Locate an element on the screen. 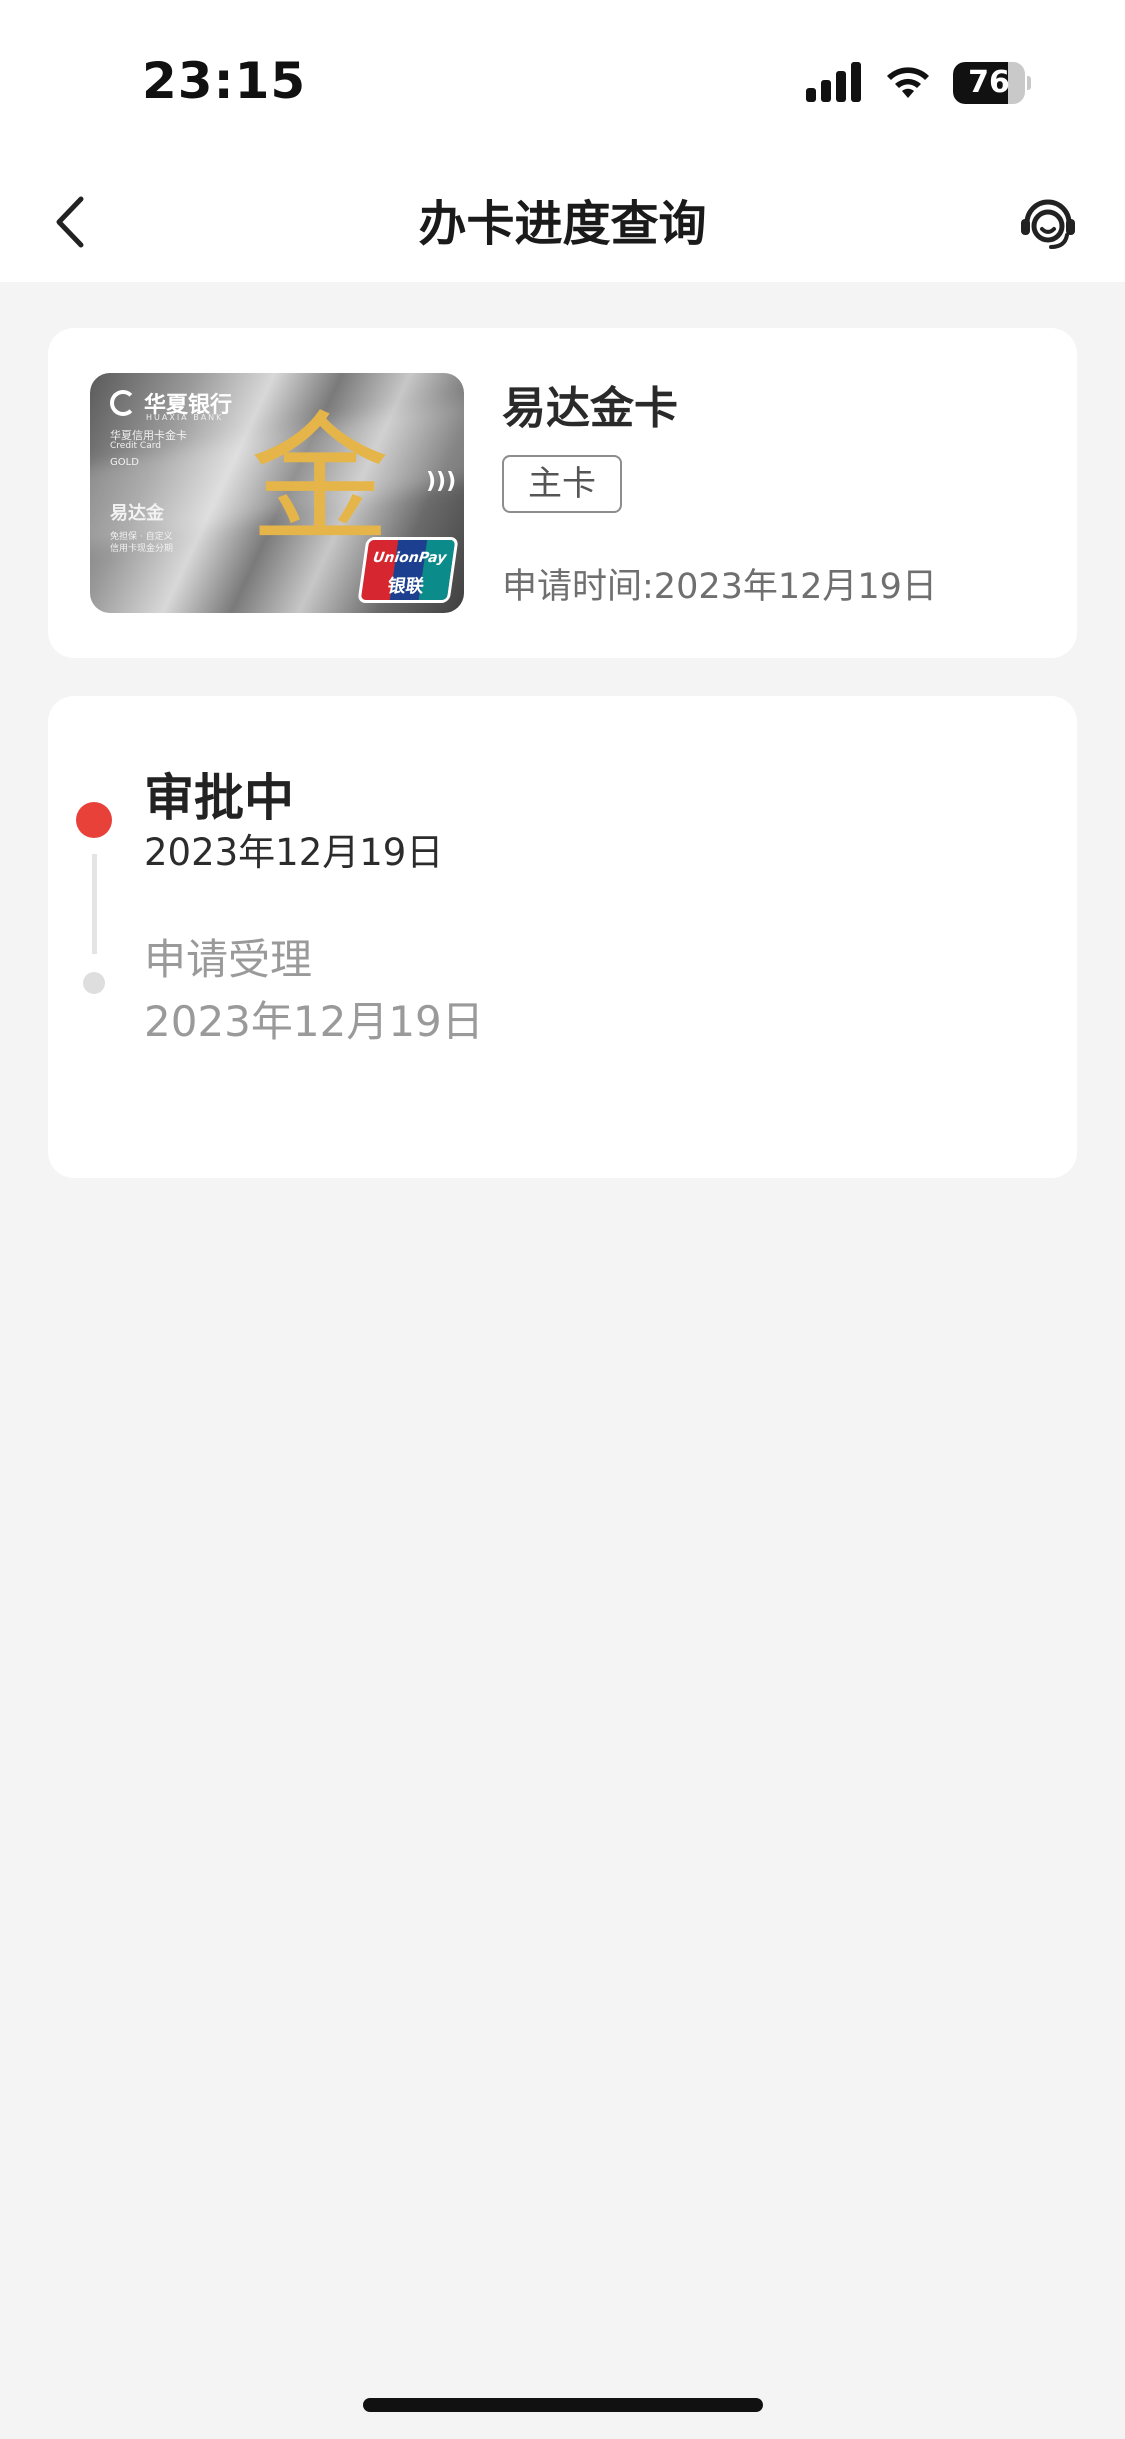 The image size is (1125, 2439). page-title: 办卡进度查询 is located at coordinates (562, 224).